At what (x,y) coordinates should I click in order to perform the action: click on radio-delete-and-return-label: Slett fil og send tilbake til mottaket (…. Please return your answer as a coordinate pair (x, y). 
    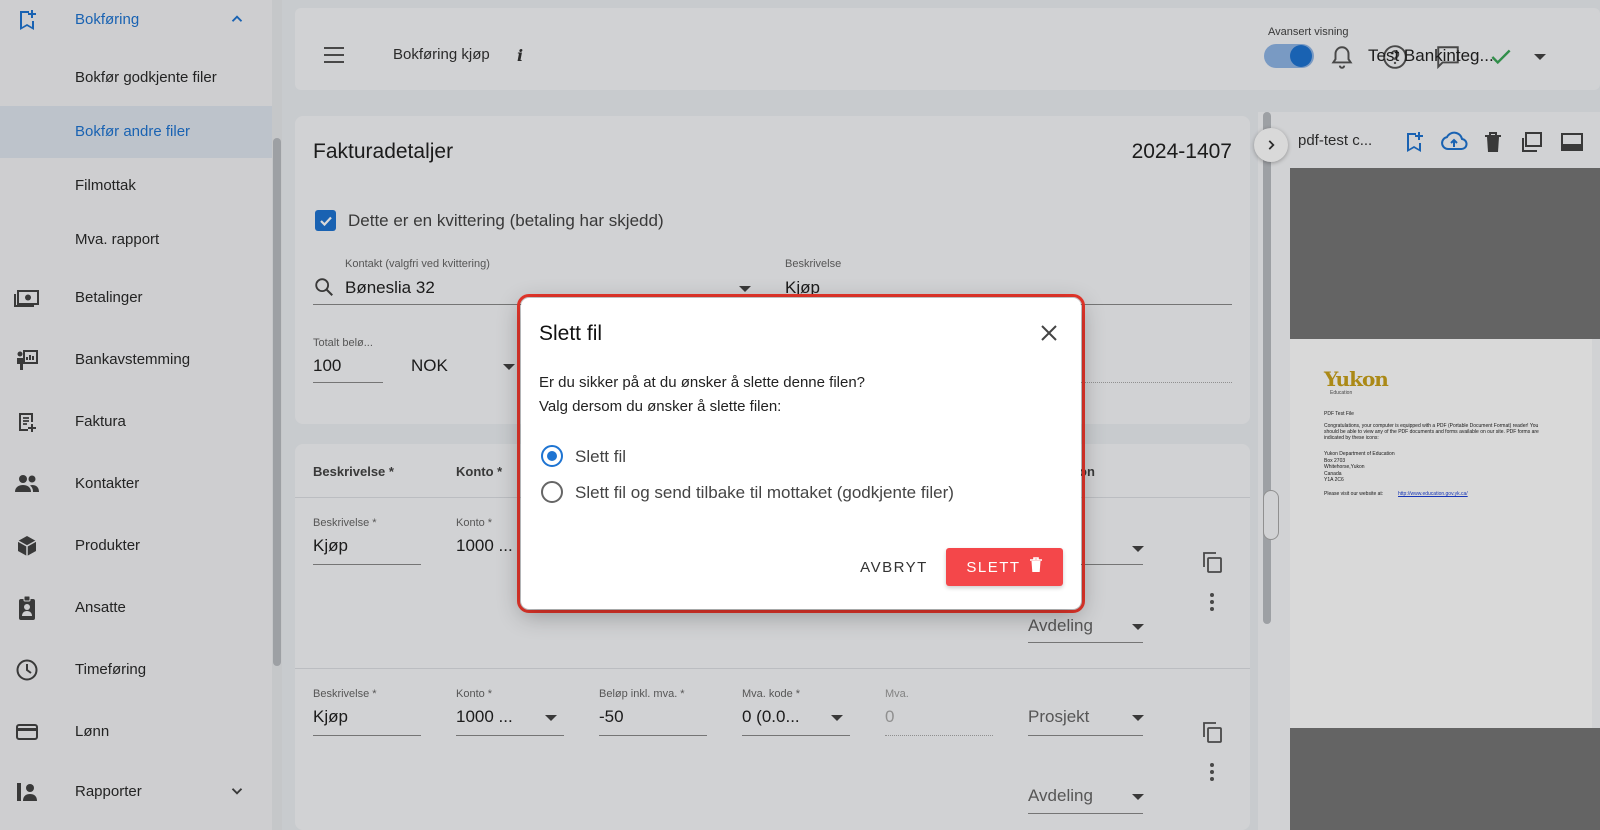
    Looking at the image, I should click on (764, 493).